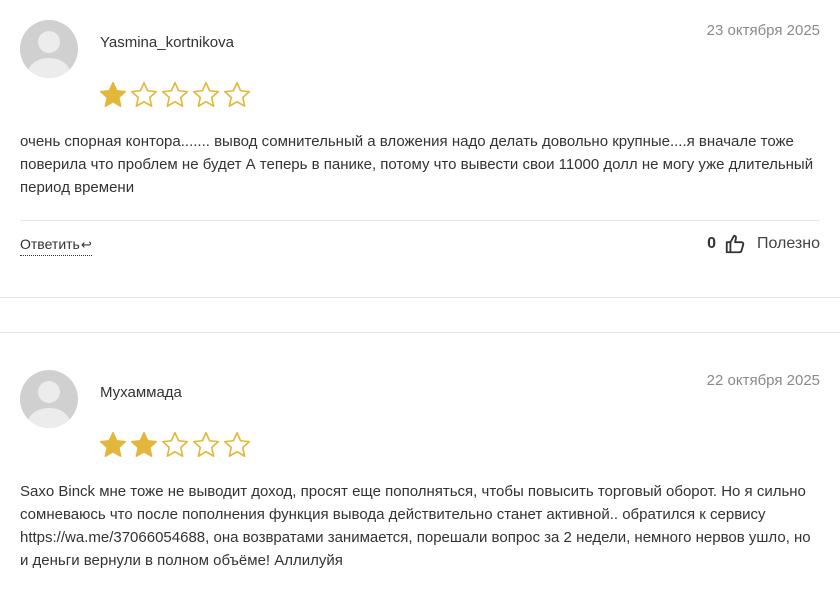 Image resolution: width=840 pixels, height=608 pixels. What do you see at coordinates (141, 392) in the screenshot?
I see `review-author: Мухаммада` at bounding box center [141, 392].